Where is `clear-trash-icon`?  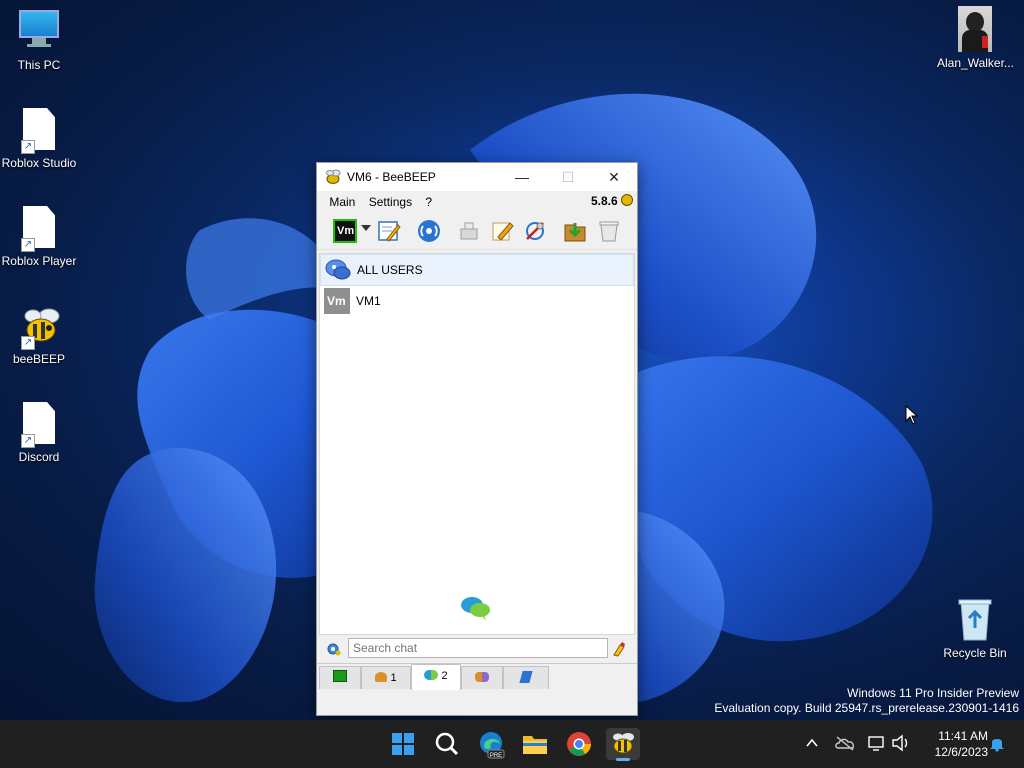 clear-trash-icon is located at coordinates (609, 231).